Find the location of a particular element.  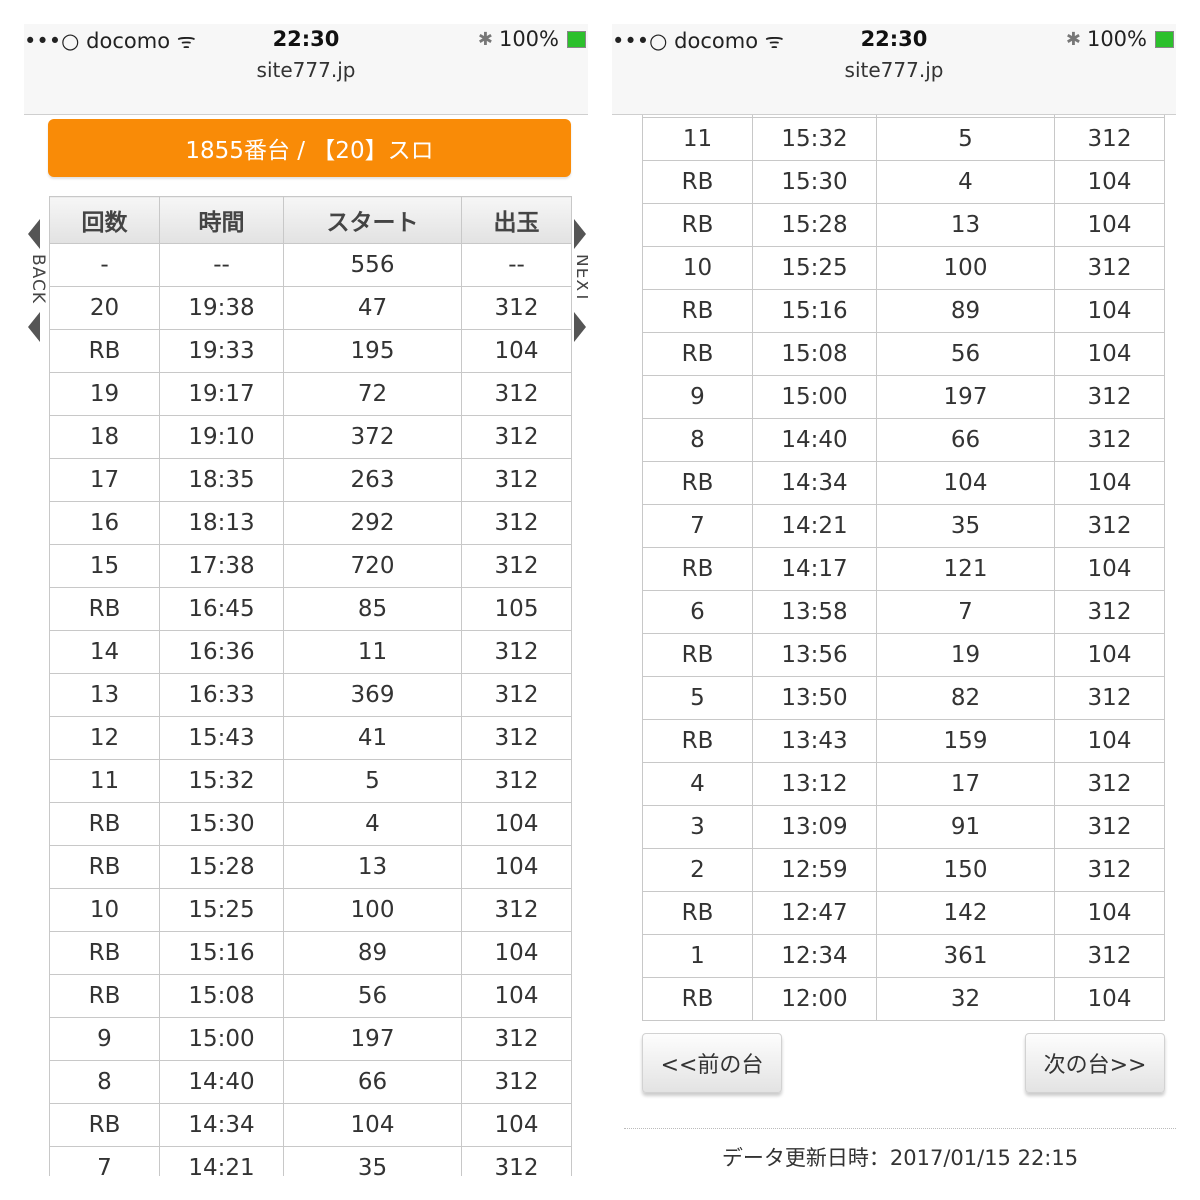

cell-count: 11 is located at coordinates (104, 781).